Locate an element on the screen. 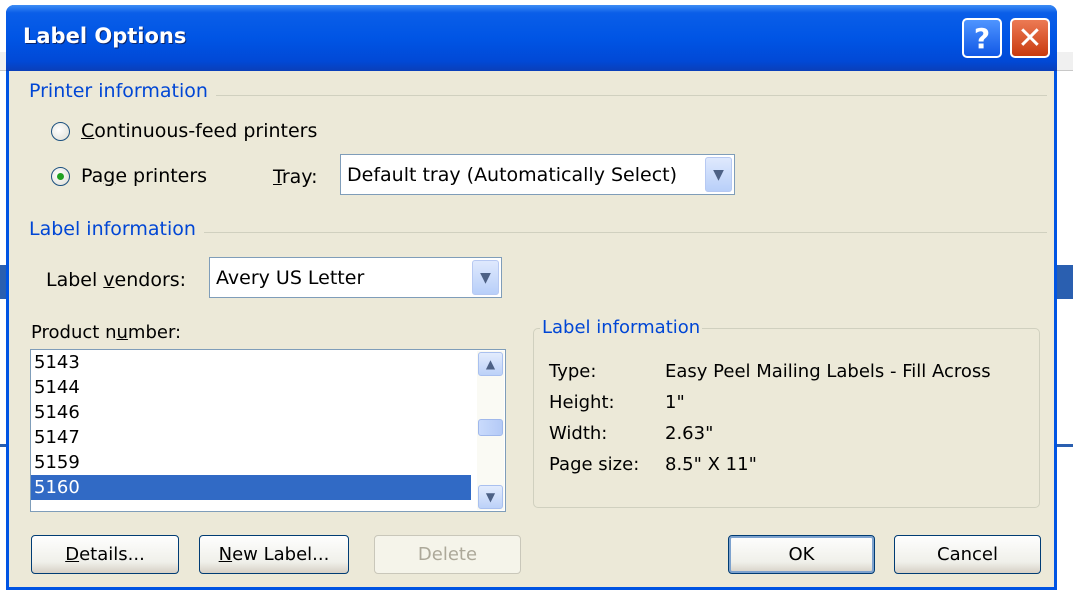  chevron-up-icon: ▲ is located at coordinates (490, 364).